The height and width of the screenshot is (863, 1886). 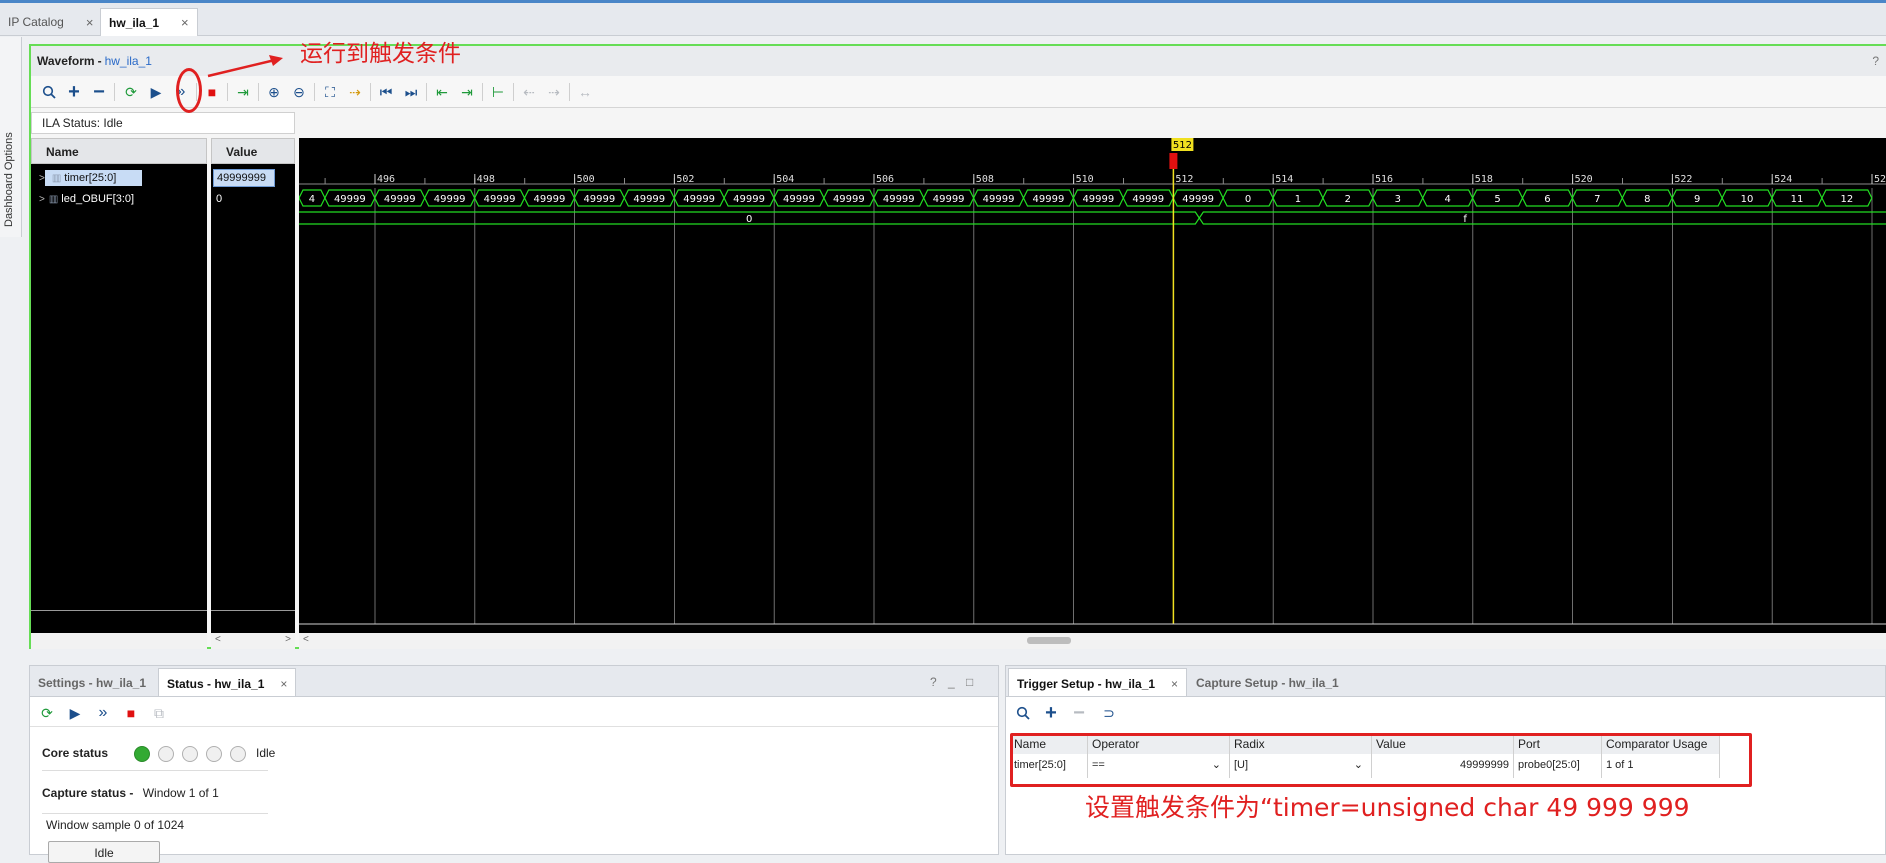 What do you see at coordinates (1547, 199) in the screenshot?
I see `timer-bus-value: 6` at bounding box center [1547, 199].